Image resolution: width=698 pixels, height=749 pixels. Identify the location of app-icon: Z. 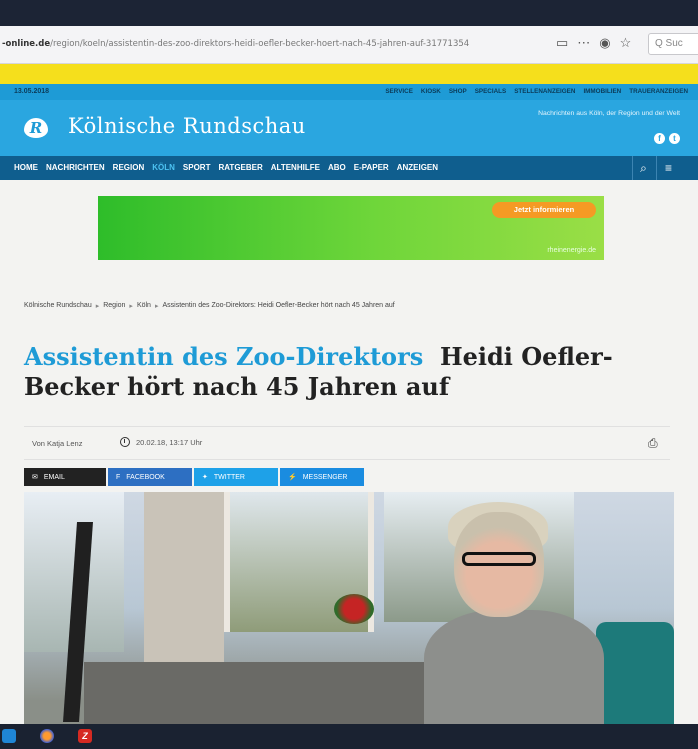
(85, 736).